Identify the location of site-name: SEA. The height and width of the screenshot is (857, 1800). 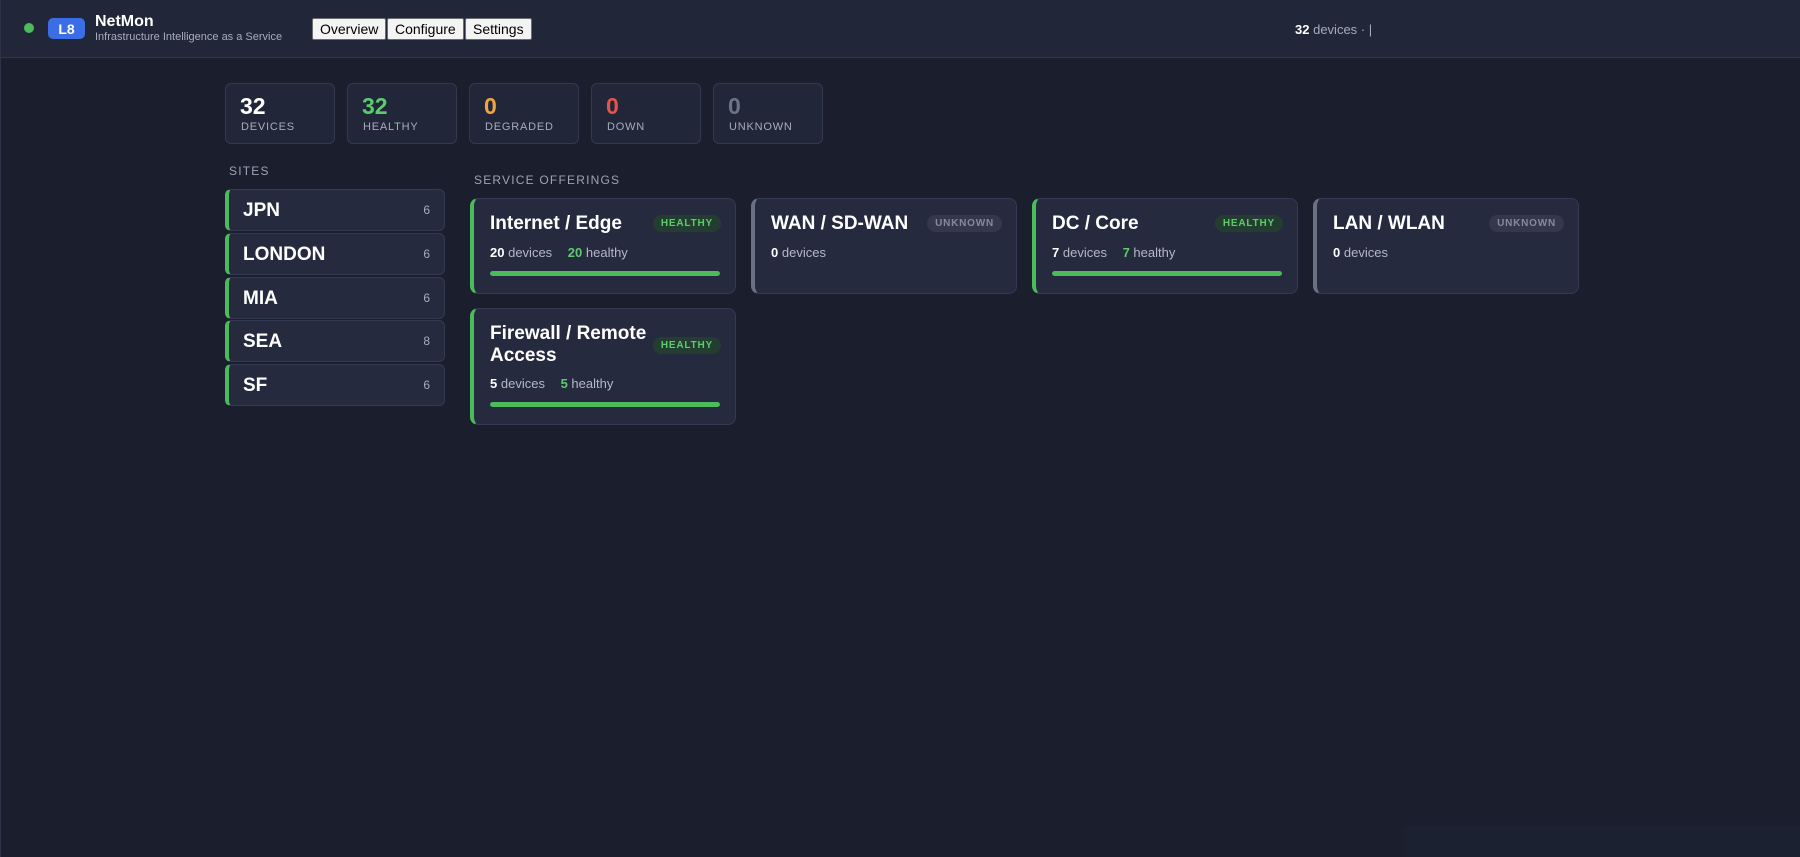
(263, 341).